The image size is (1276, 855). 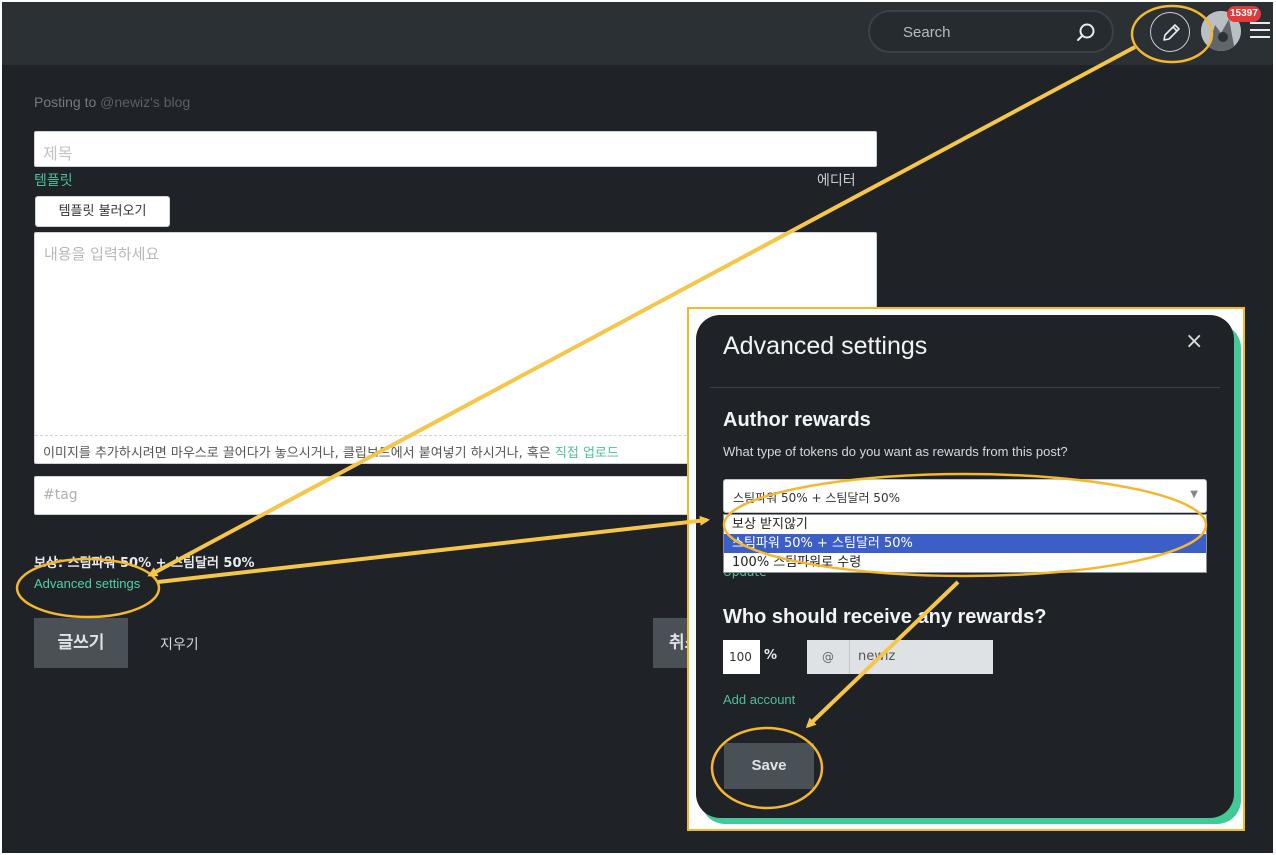 What do you see at coordinates (741, 657) in the screenshot?
I see `percent-input: 100` at bounding box center [741, 657].